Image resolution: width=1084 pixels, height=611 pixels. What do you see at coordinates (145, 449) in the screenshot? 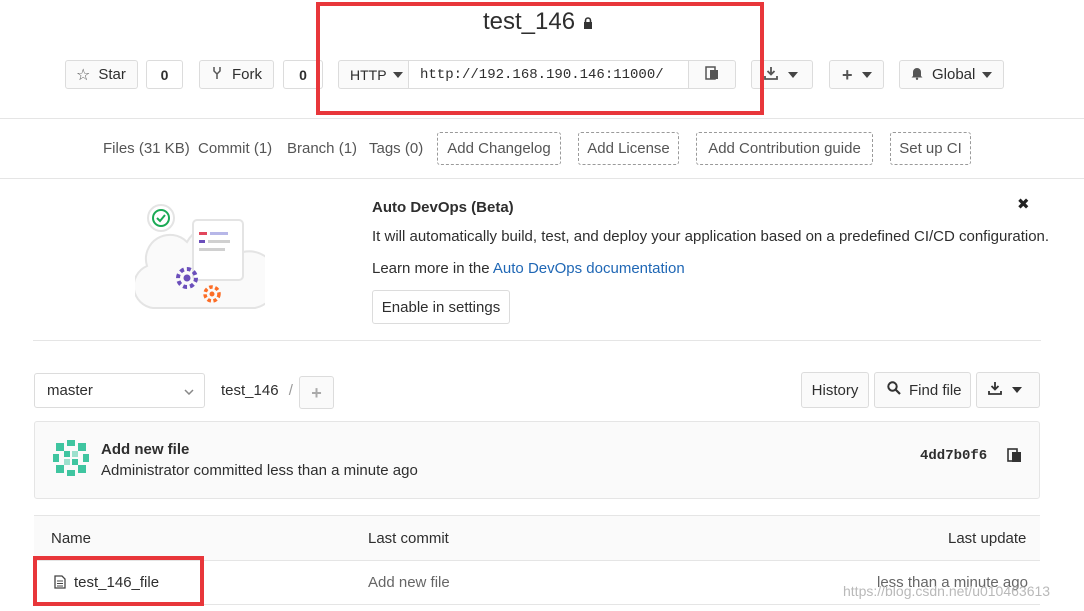
I see `commit-message: Add new file` at bounding box center [145, 449].